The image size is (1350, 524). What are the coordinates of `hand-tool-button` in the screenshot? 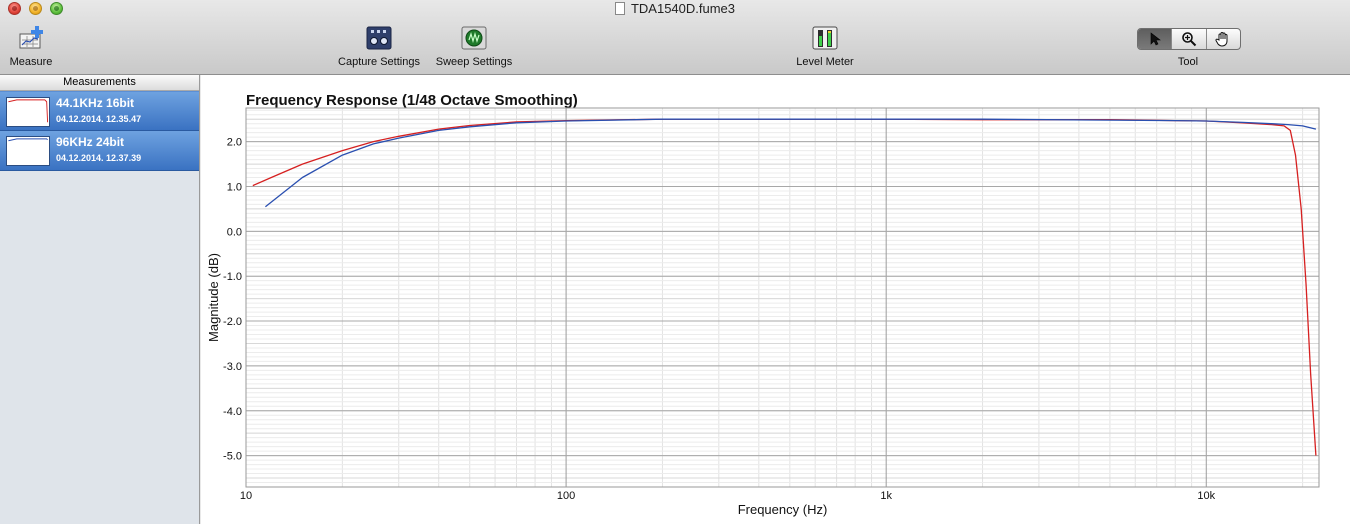 It's located at (1223, 39).